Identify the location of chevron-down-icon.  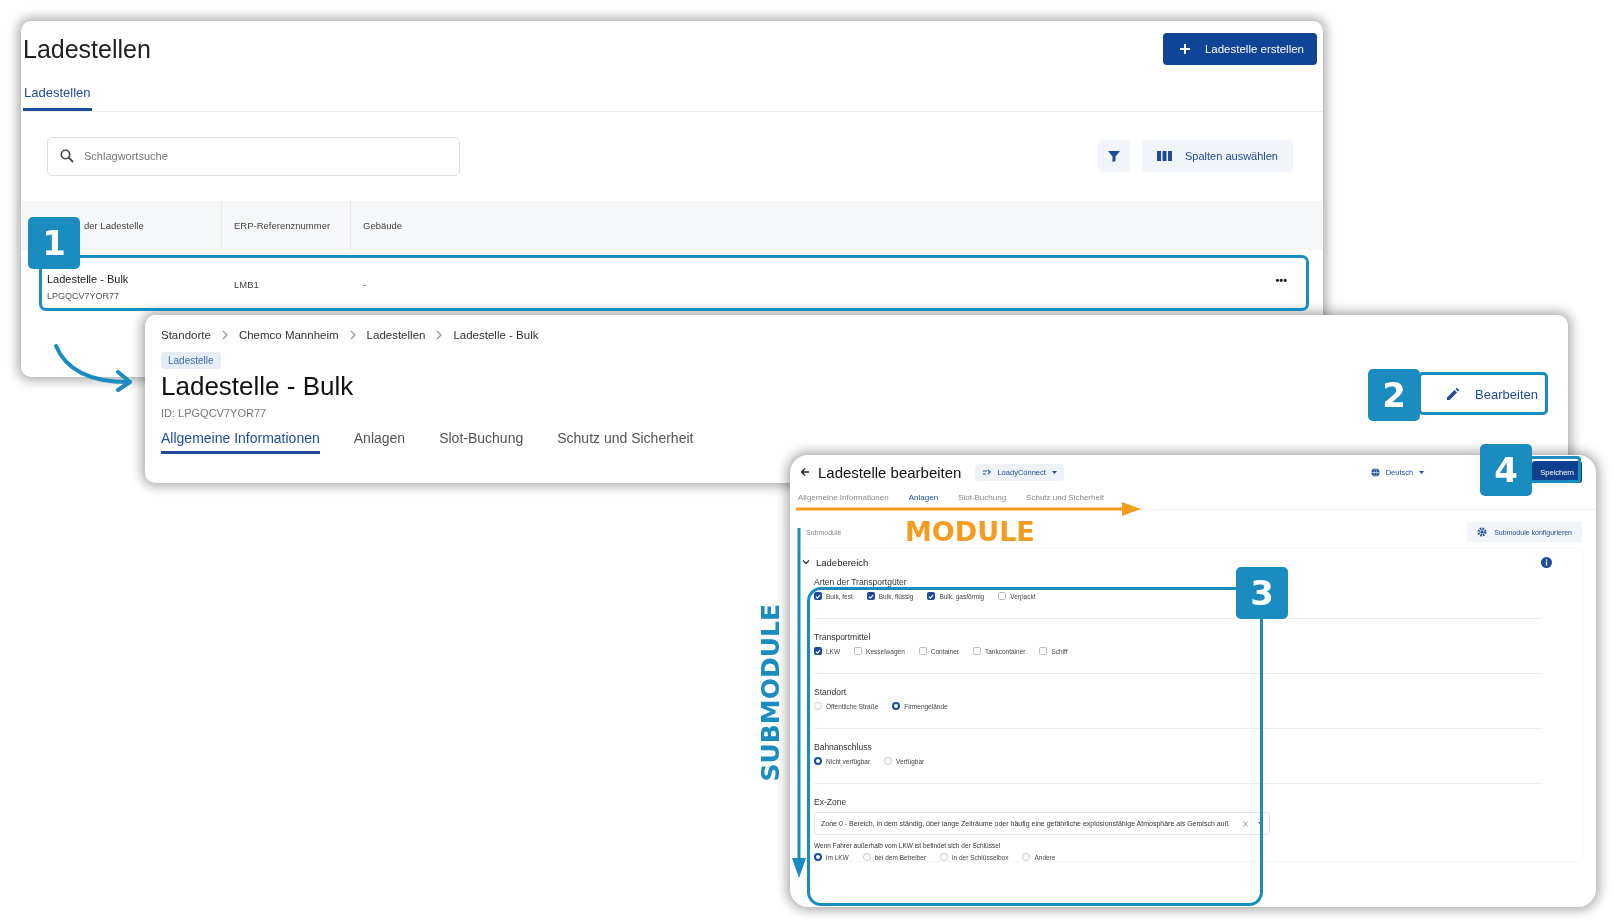
(806, 562).